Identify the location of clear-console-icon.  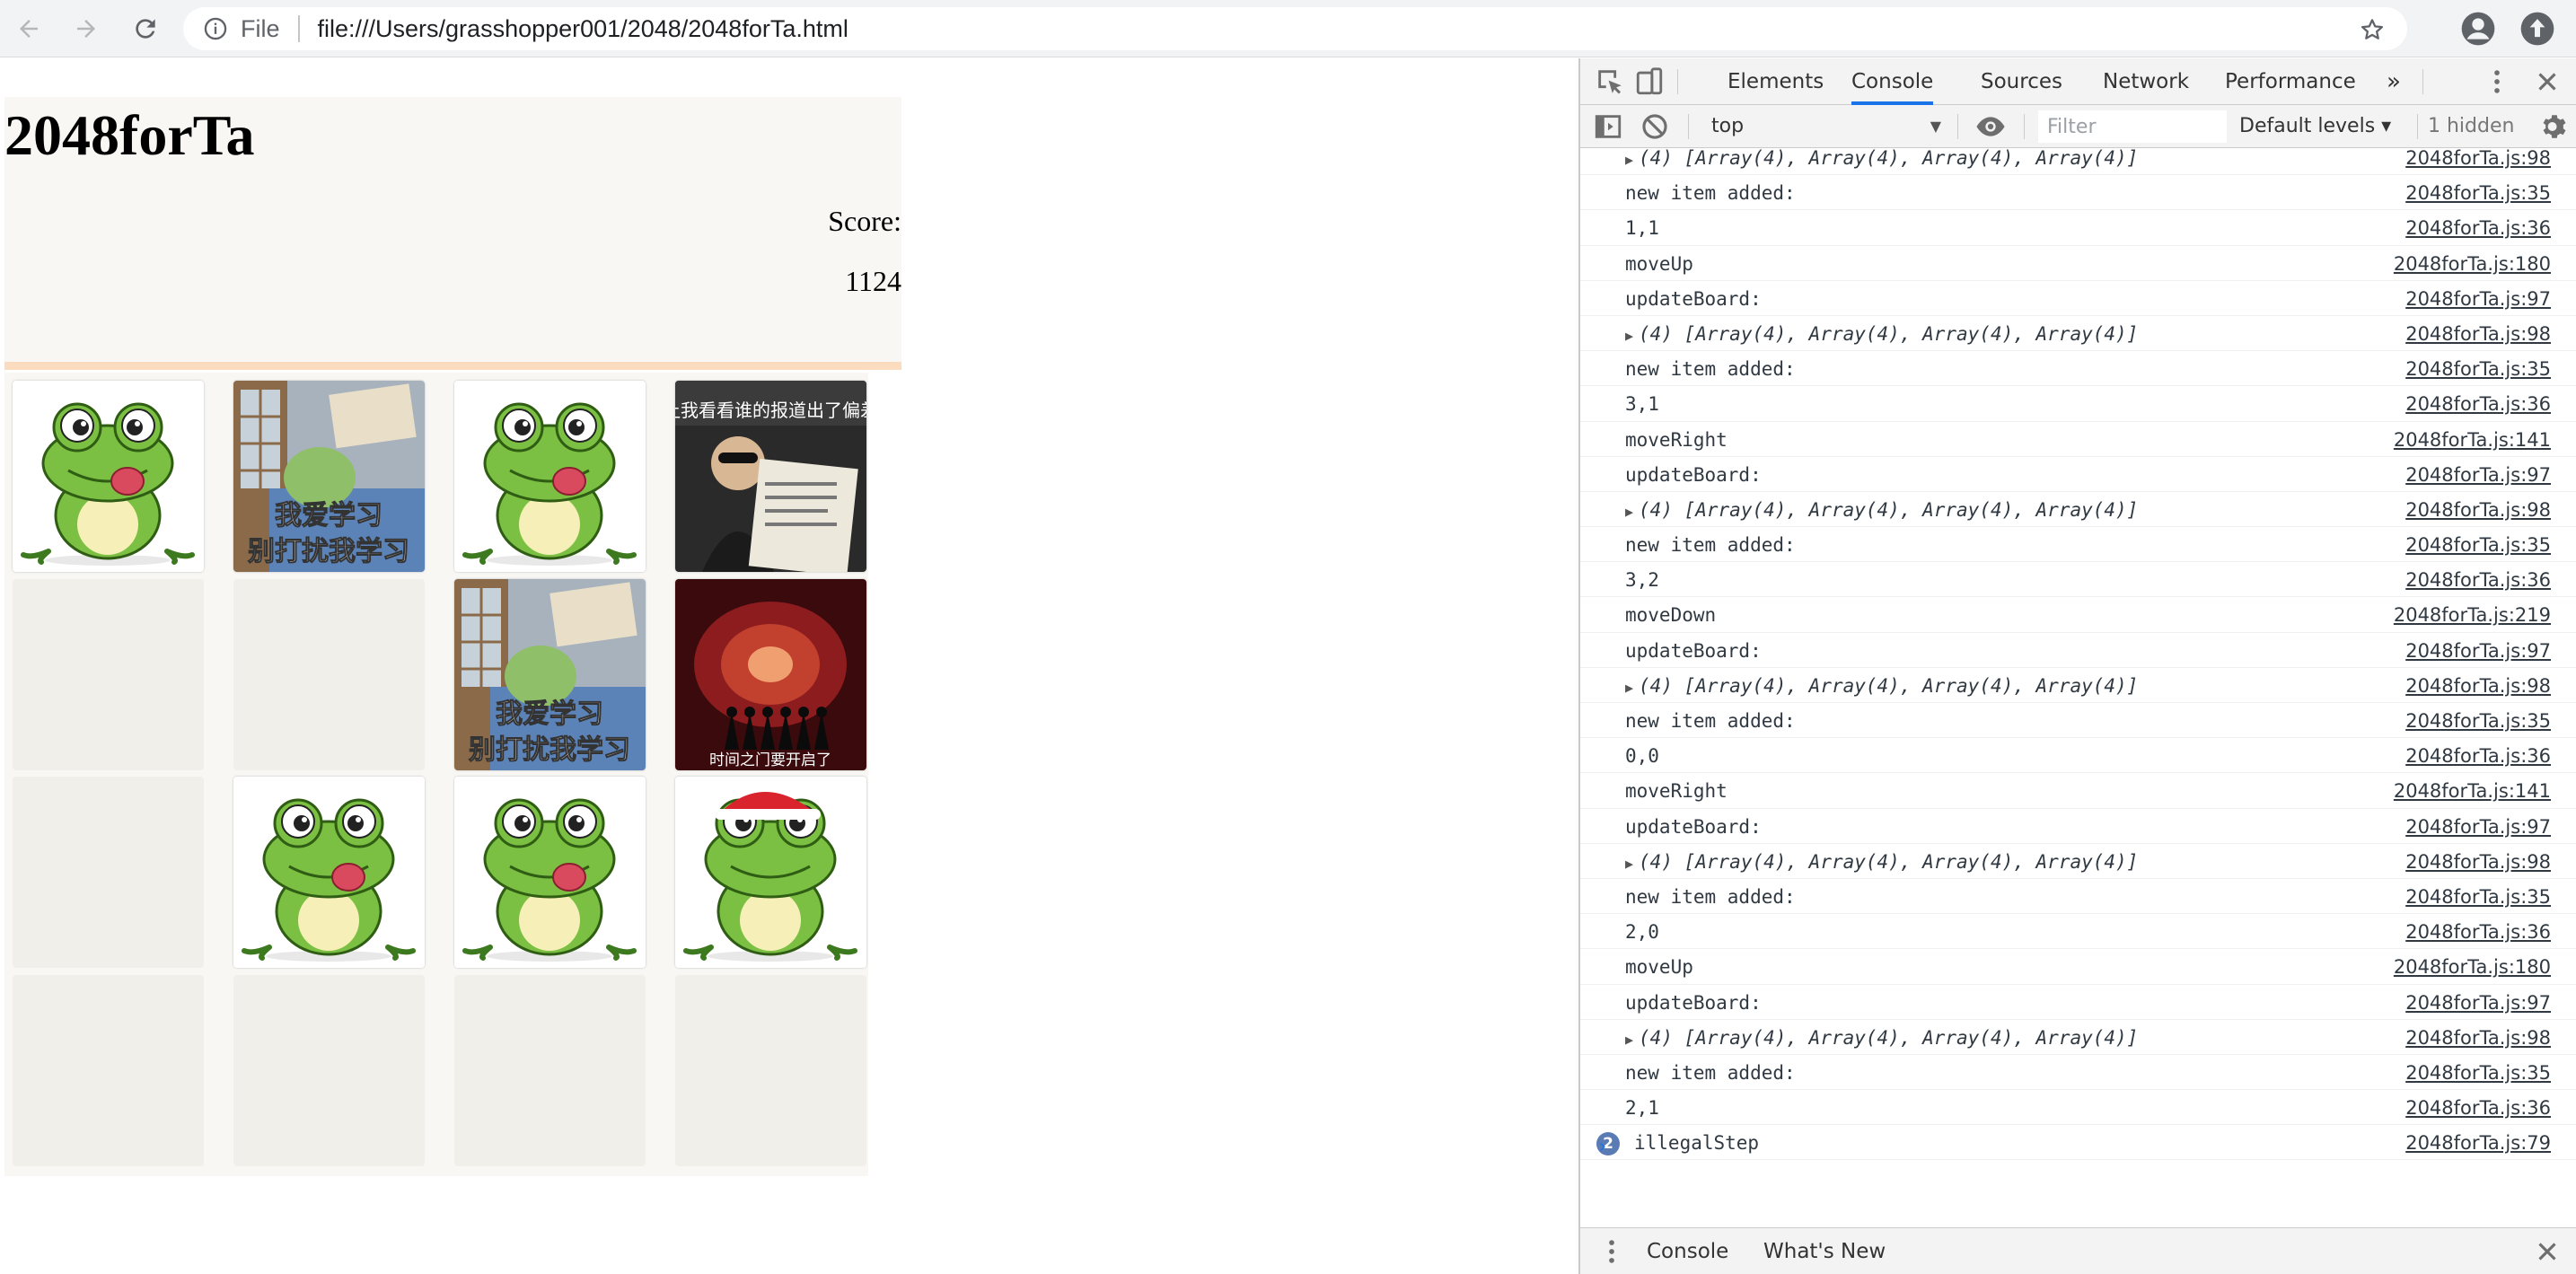
(1655, 126).